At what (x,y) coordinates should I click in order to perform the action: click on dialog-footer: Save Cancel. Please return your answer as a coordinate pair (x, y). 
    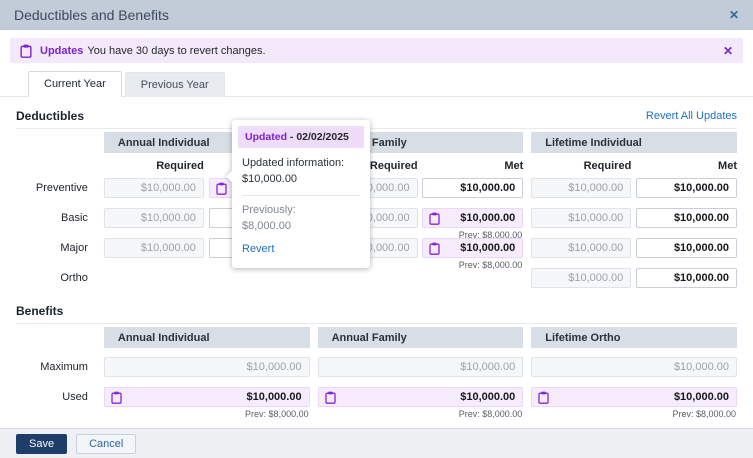
    Looking at the image, I should click on (376, 443).